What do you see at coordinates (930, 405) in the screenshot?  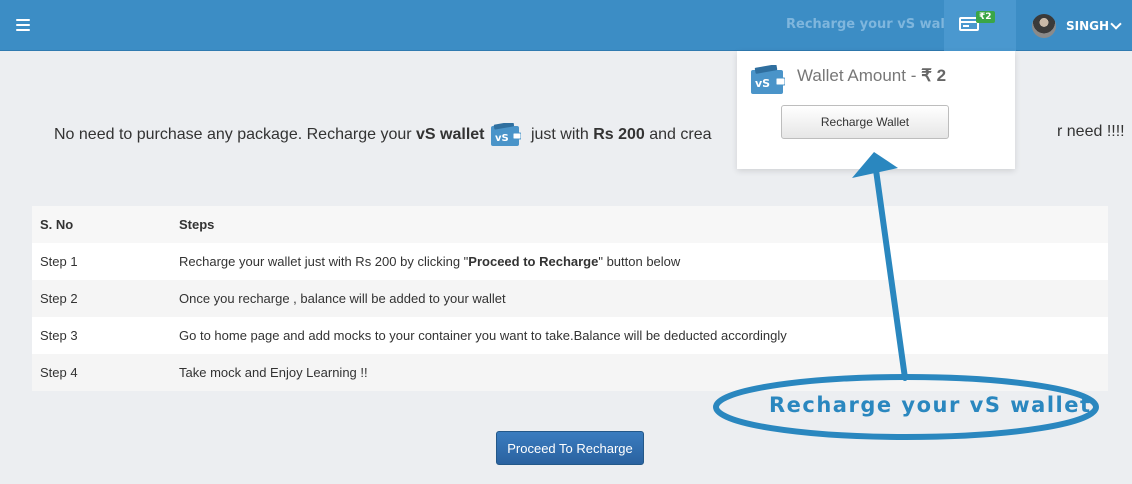 I see `annotation-label: Recharge your vS wallet` at bounding box center [930, 405].